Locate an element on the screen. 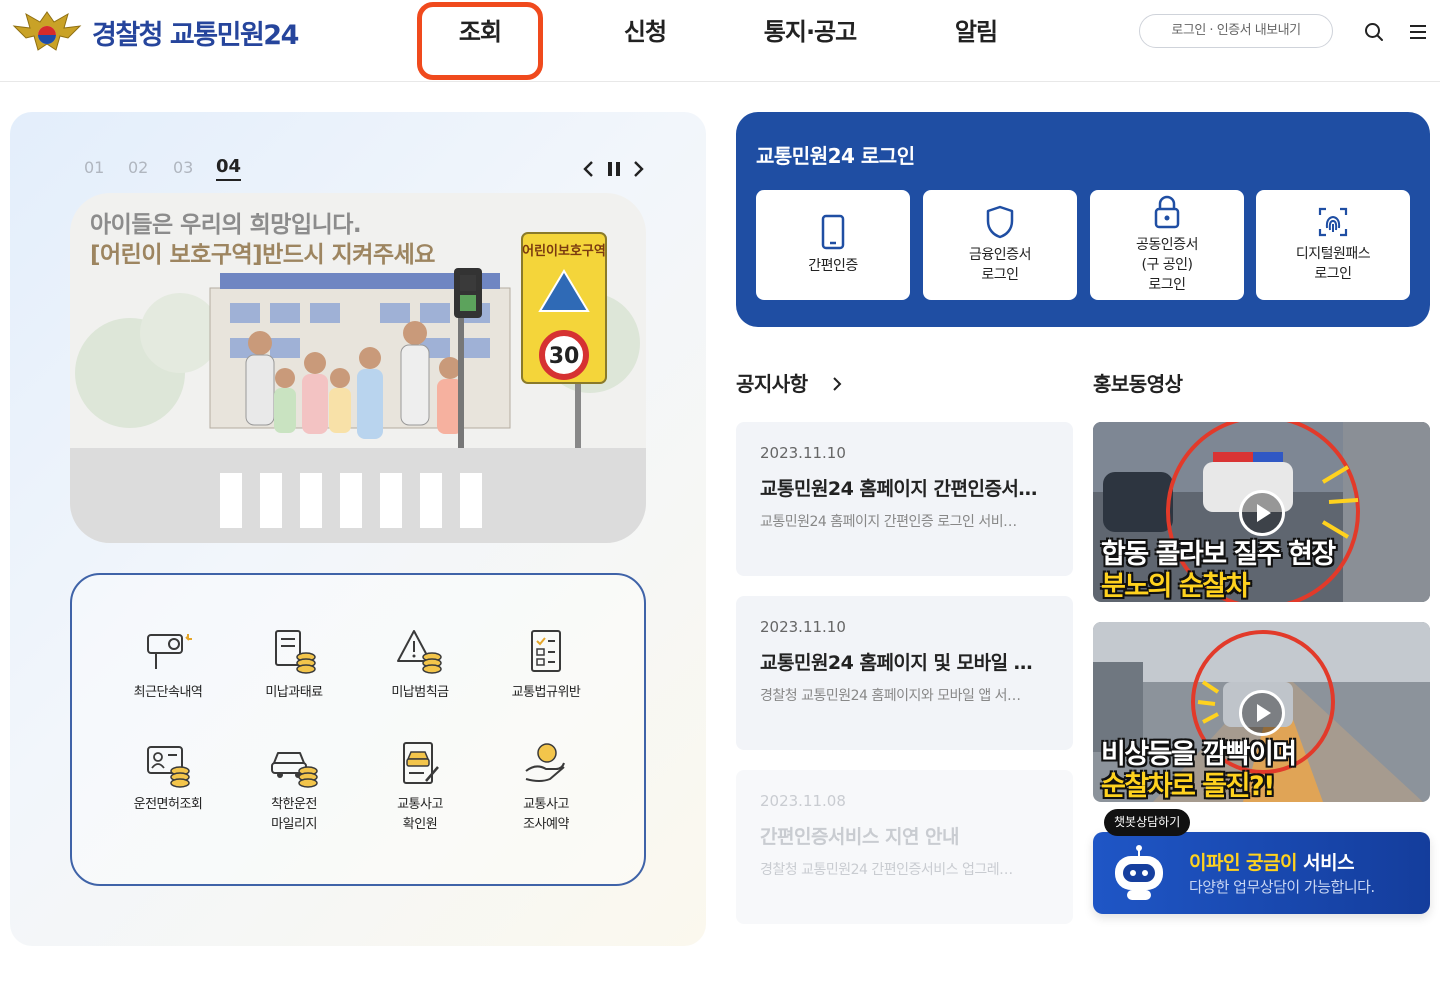  nav-news: 알림 is located at coordinates (976, 32).